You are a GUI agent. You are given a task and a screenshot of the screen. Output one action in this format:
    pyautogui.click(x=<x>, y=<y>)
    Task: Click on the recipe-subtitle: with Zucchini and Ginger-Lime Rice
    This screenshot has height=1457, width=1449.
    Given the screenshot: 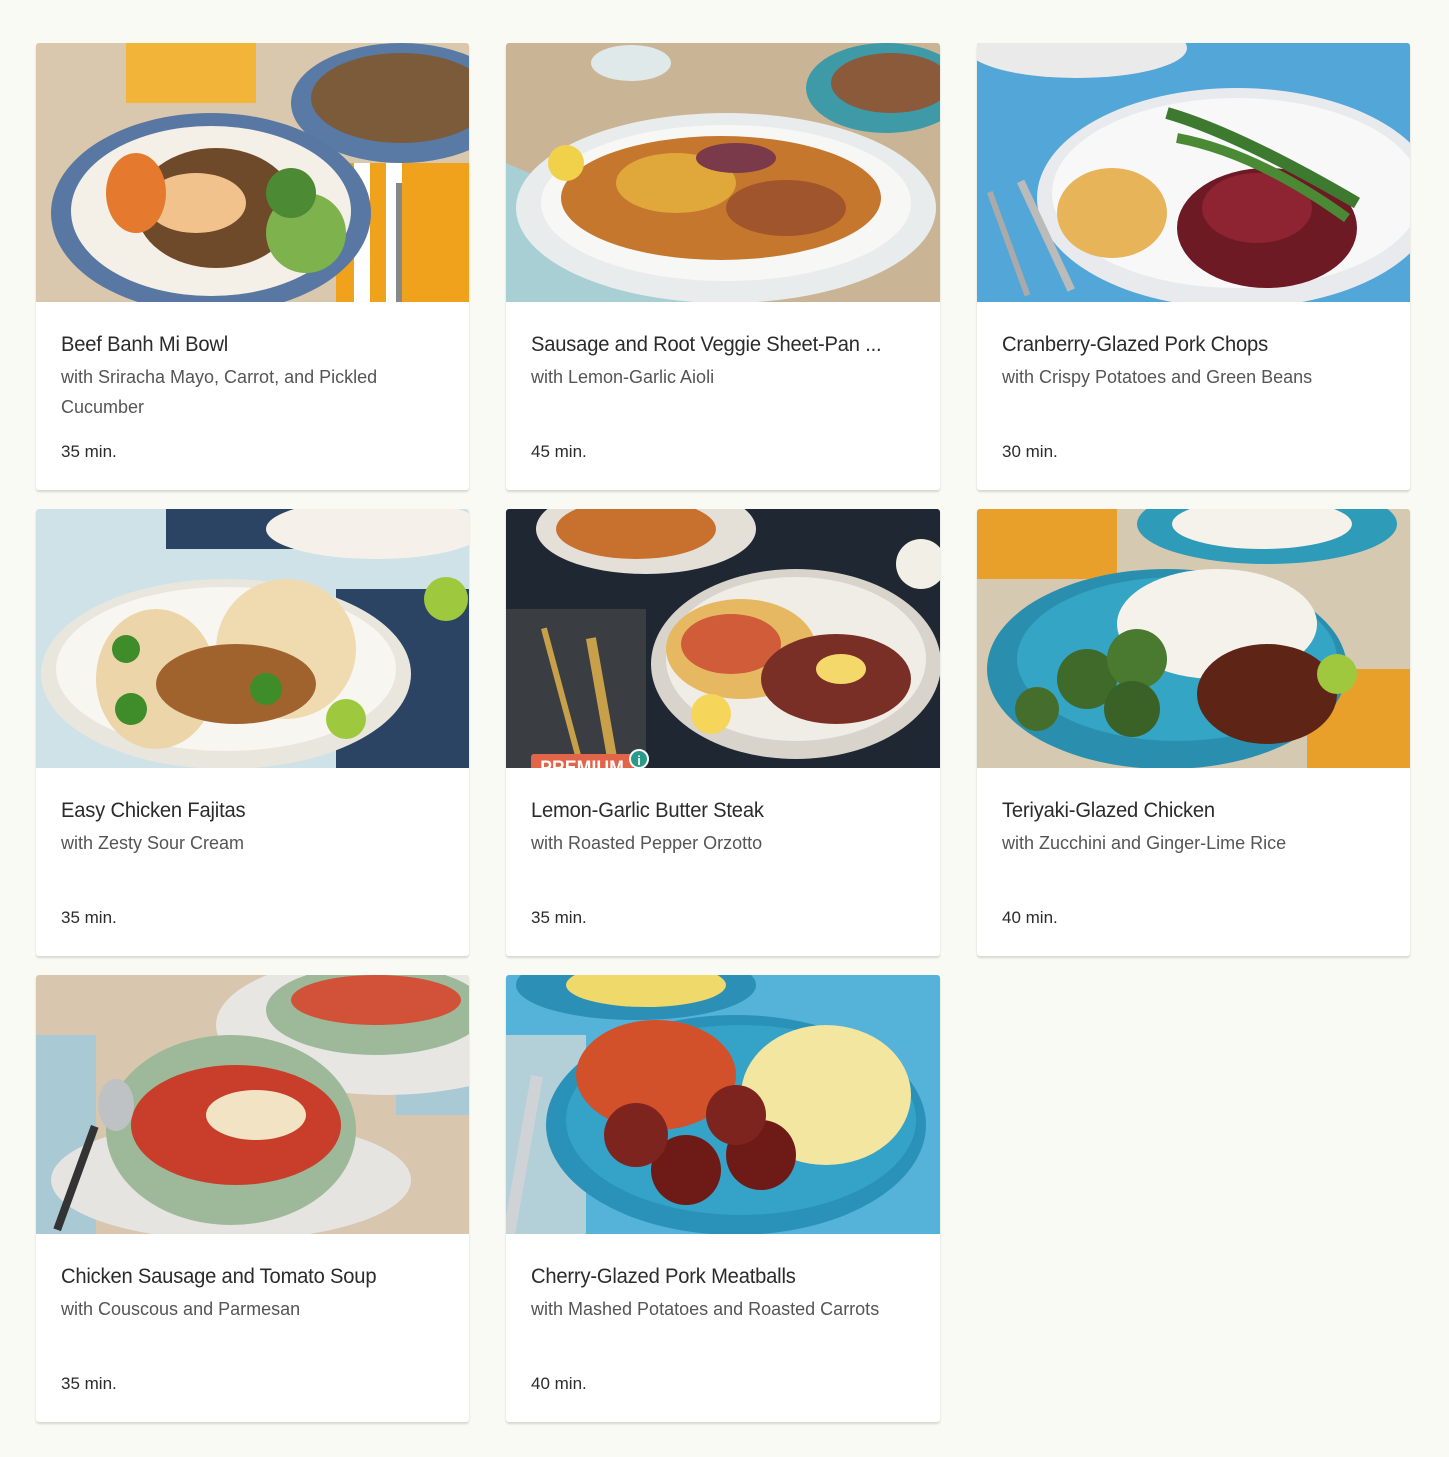 What is the action you would take?
    pyautogui.click(x=1144, y=843)
    